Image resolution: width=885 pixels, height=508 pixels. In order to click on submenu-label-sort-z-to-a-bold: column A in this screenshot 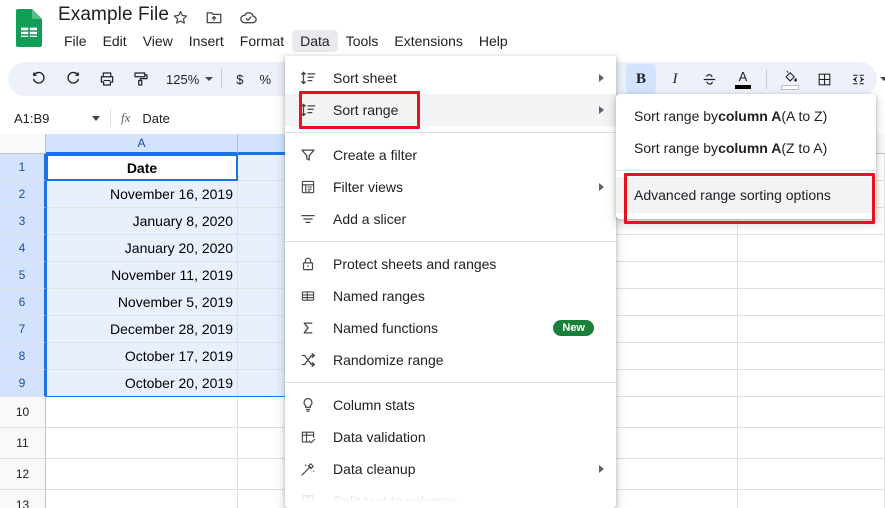, I will do `click(750, 148)`.